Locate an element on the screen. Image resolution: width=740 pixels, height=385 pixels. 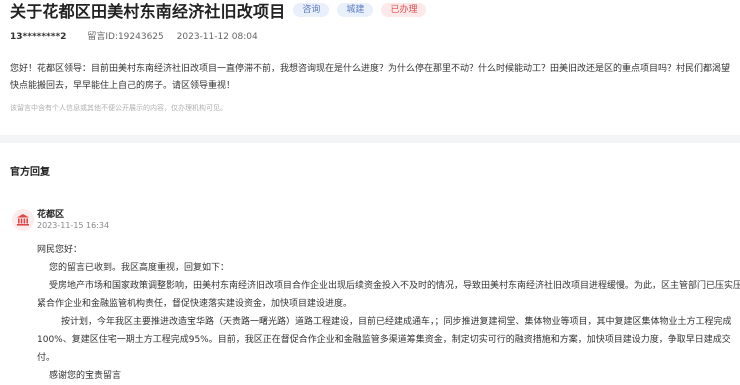
reply-paragraph: 您的留言已收到。我区高度重视，回复如下： is located at coordinates (139, 268).